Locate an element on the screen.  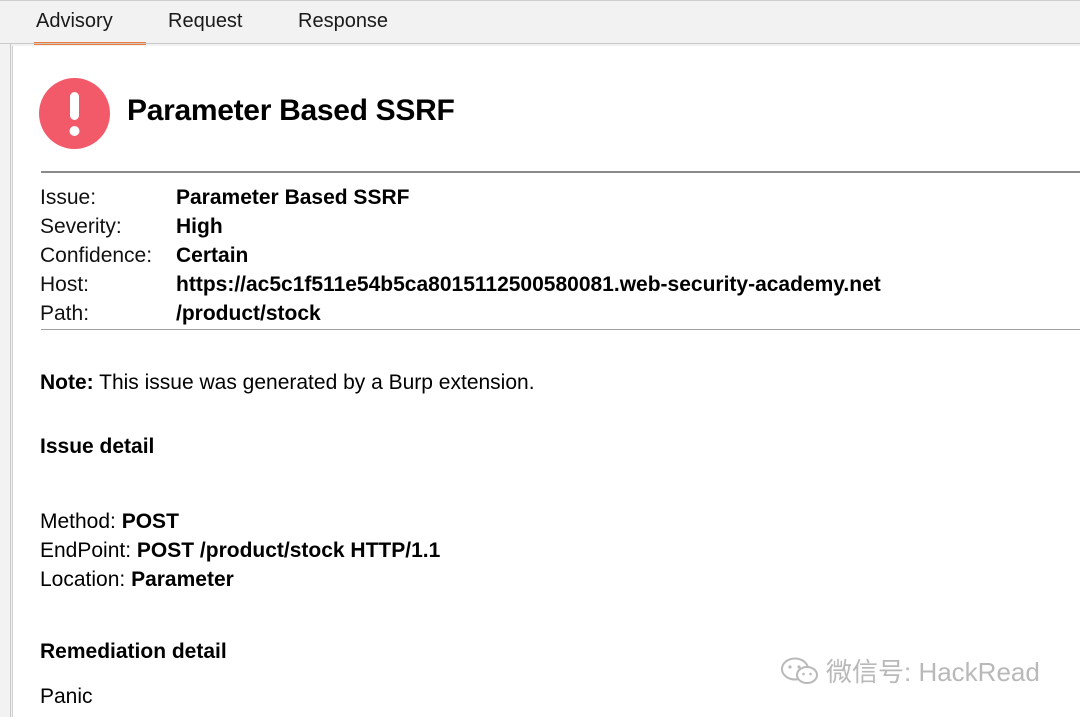
wechat-icon is located at coordinates (799, 670).